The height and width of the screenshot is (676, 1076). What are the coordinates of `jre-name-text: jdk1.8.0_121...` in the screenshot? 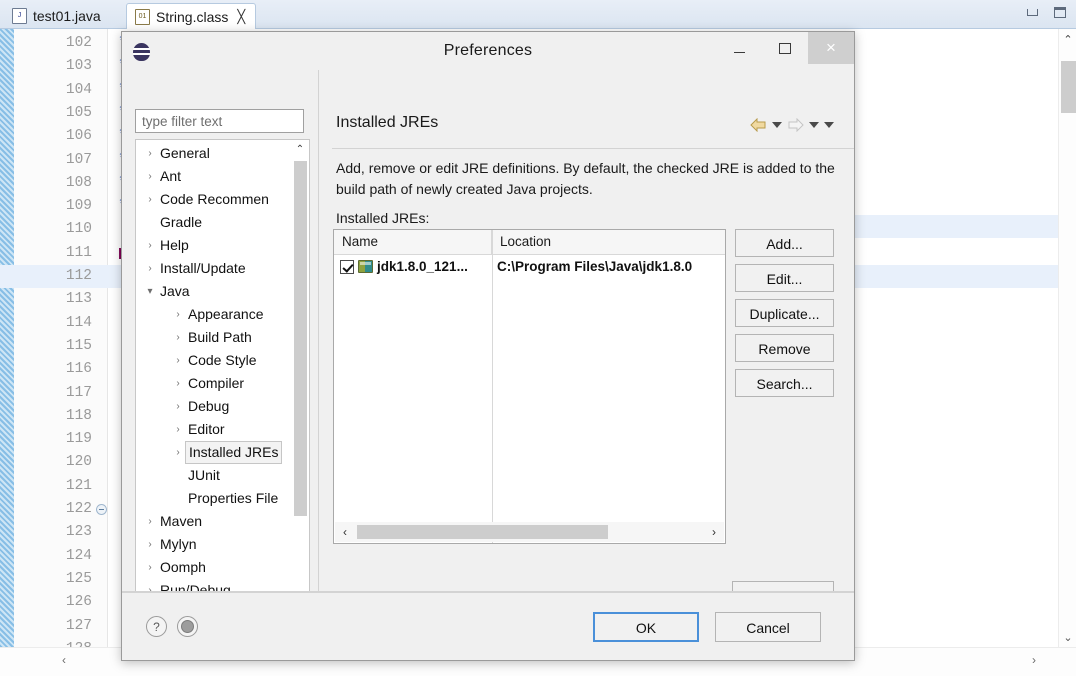 It's located at (422, 266).